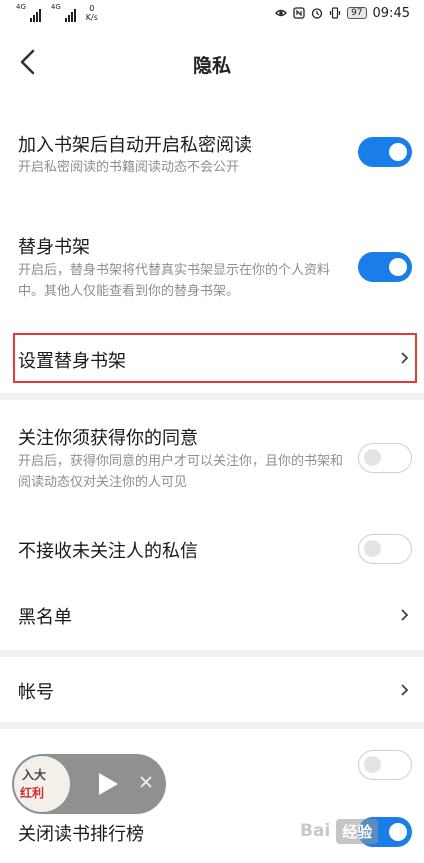 The width and height of the screenshot is (424, 863). Describe the element at coordinates (91, 17) in the screenshot. I see `speed-unit: K/s` at that location.